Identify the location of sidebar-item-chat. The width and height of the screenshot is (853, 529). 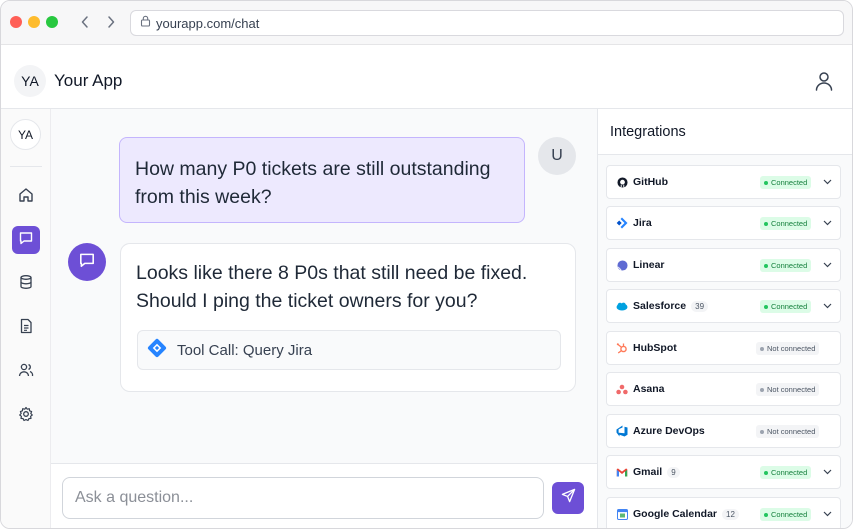
(26, 240).